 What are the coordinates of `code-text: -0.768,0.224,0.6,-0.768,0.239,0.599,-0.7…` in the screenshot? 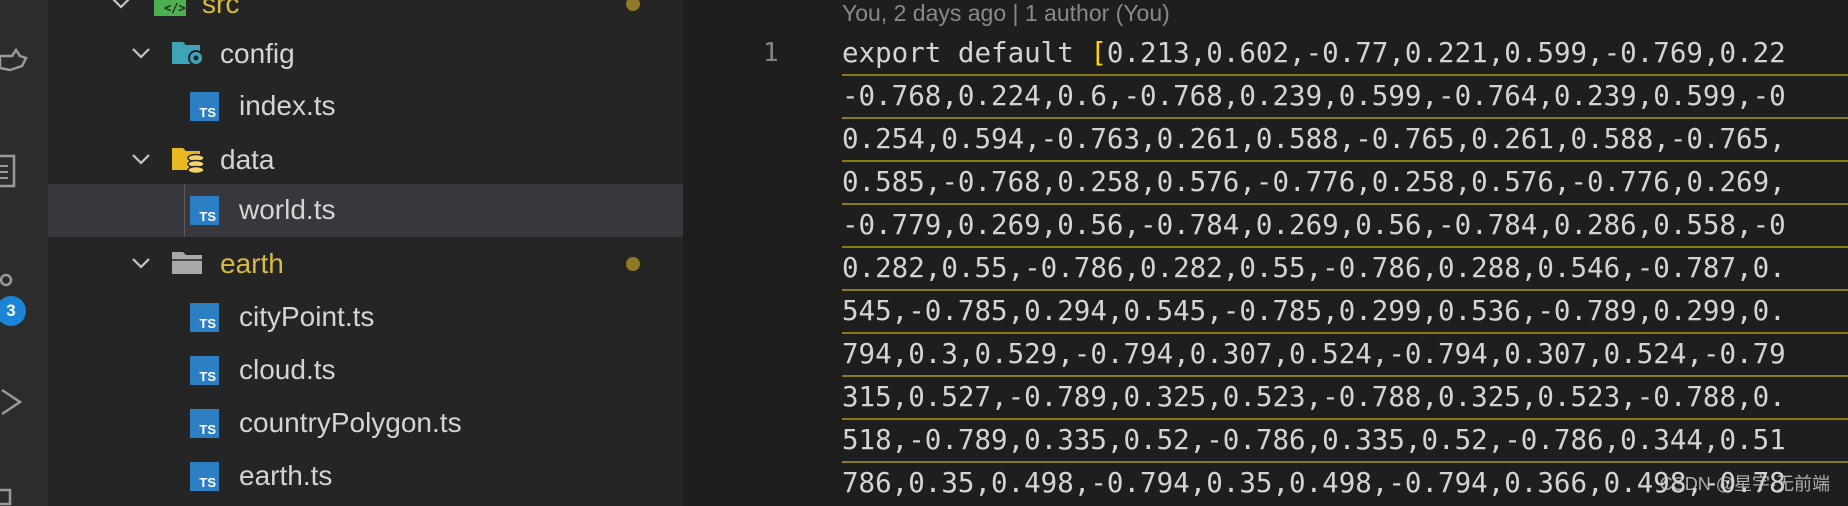 It's located at (1314, 96).